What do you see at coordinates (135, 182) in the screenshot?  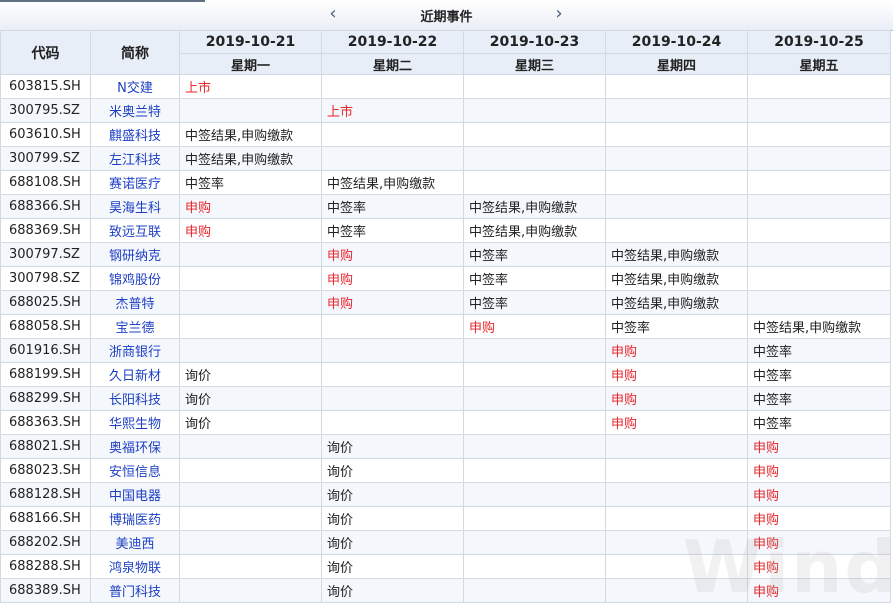 I see `stock-name-link: 赛诺医疗` at bounding box center [135, 182].